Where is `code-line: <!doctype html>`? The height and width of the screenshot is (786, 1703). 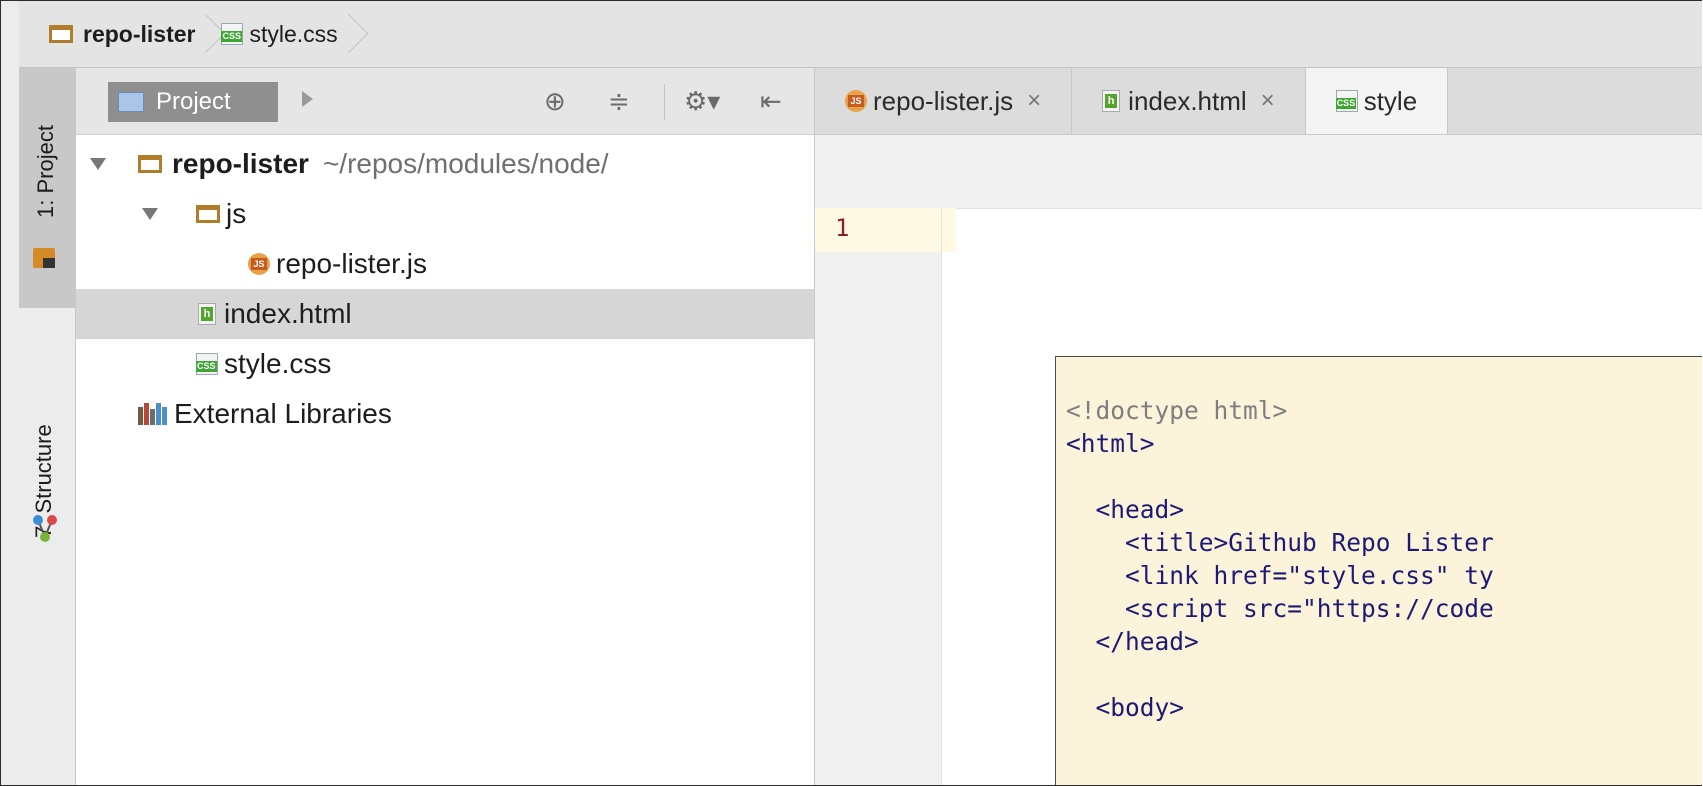
code-line: <!doctype html> is located at coordinates (1177, 410).